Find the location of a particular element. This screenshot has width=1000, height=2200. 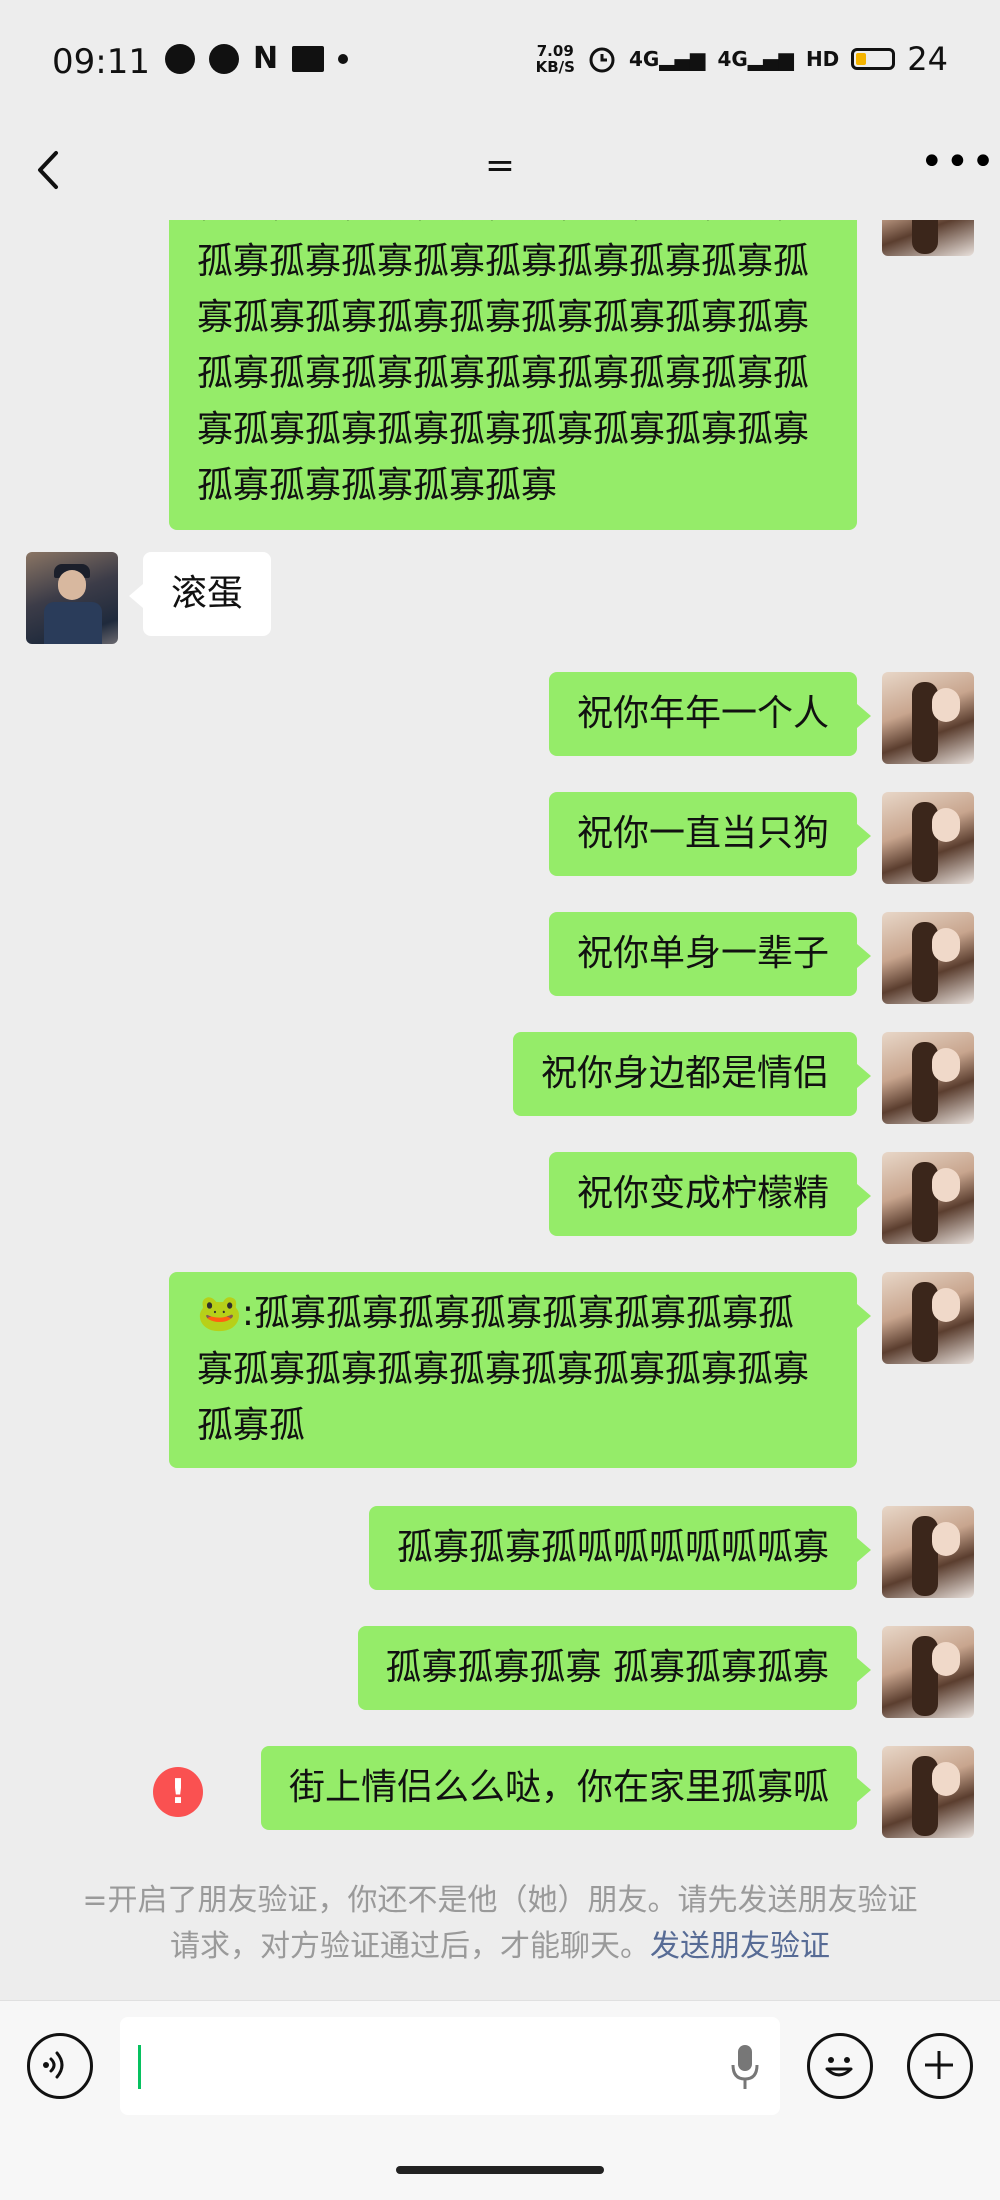

message-notification-icon is located at coordinates (224, 59).